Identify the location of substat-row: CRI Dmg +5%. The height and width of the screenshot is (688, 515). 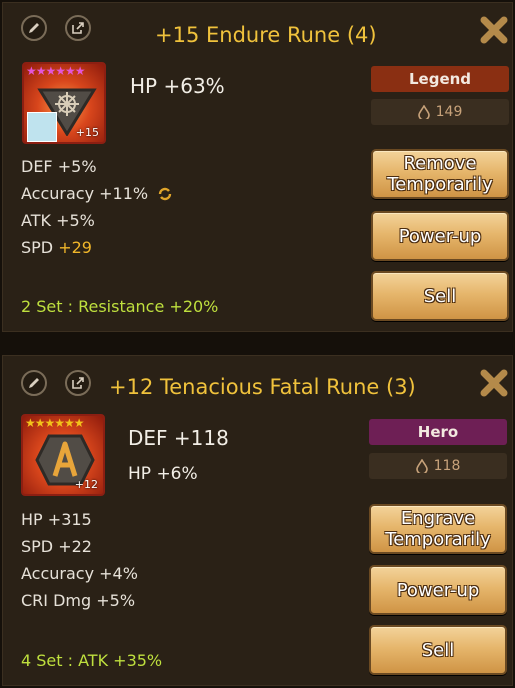
(78, 600).